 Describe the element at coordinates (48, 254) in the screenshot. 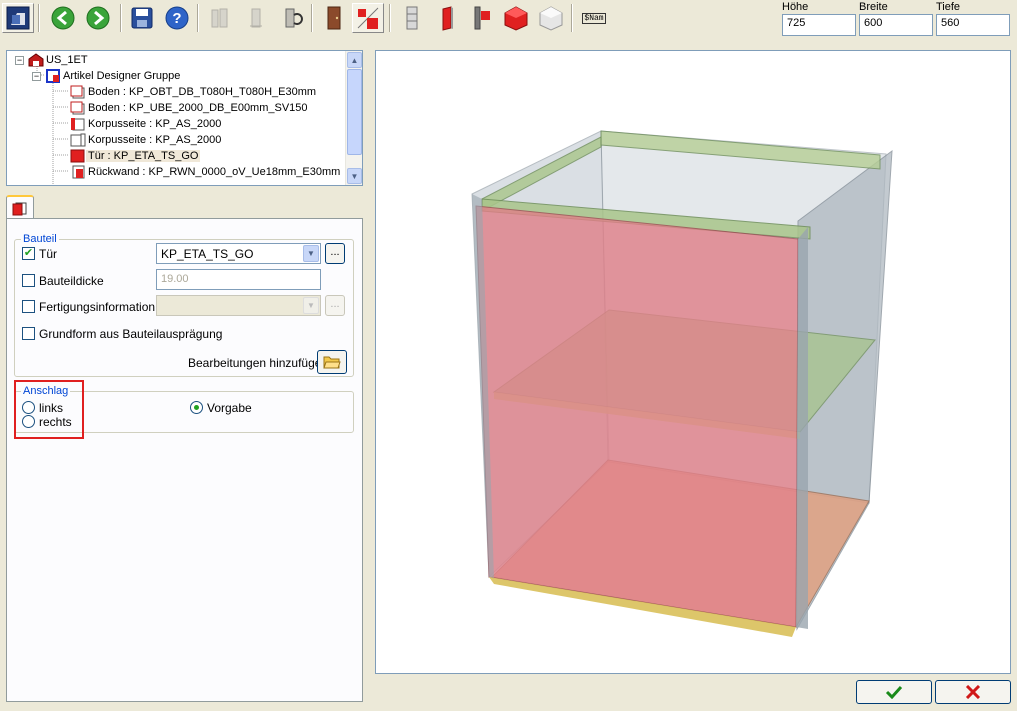

I see `door-label: Tür` at that location.